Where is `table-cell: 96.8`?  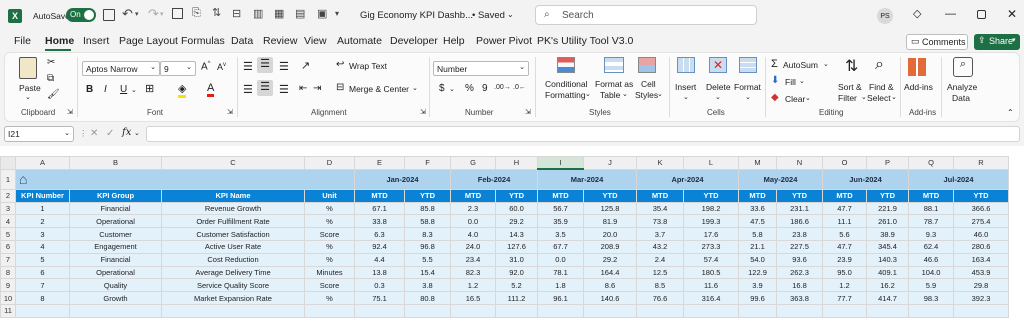
table-cell: 96.8 is located at coordinates (427, 246).